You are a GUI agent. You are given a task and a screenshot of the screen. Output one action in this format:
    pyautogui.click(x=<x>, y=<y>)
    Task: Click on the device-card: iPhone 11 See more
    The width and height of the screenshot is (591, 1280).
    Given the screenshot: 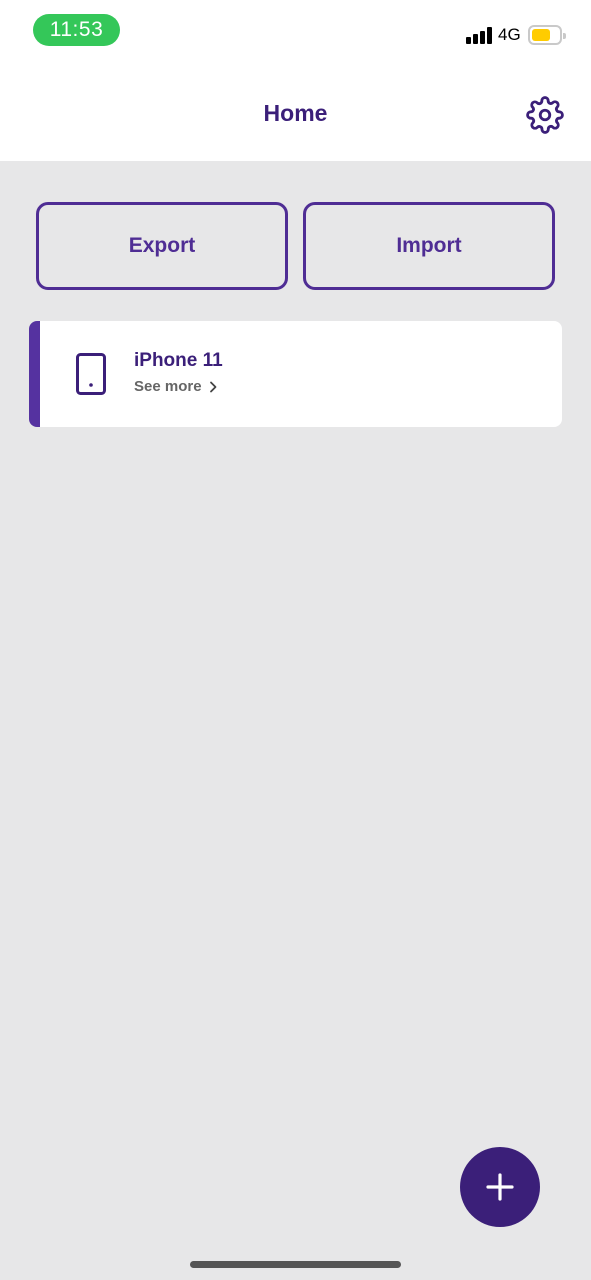 What is the action you would take?
    pyautogui.click(x=295, y=374)
    